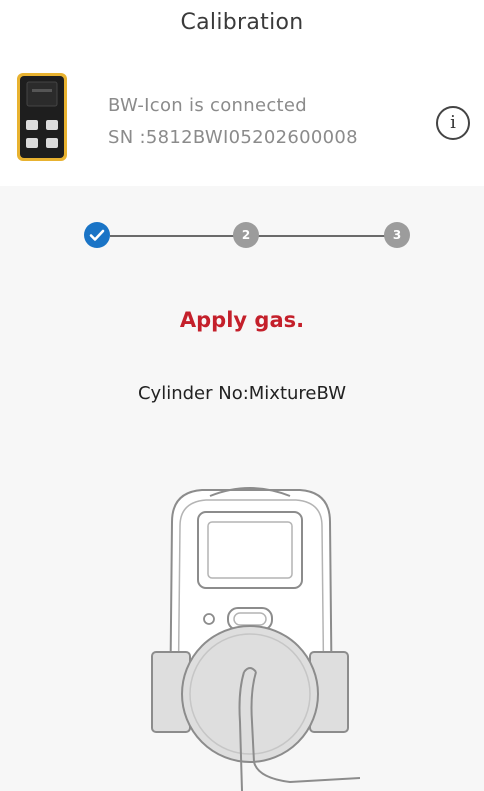 This screenshot has width=484, height=791. I want to click on step-3: 3, so click(397, 235).